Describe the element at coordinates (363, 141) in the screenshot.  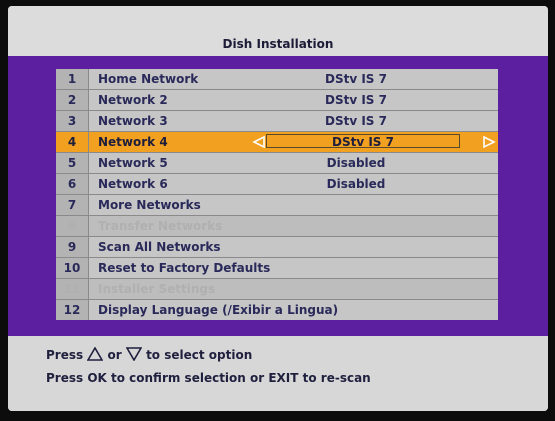
I see `item-value-selector: DStv IS 7` at that location.